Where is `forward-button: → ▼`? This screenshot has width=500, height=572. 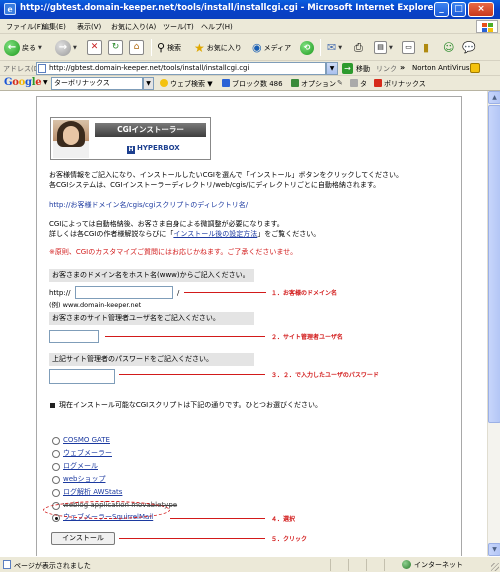 forward-button: → ▼ is located at coordinates (66, 47).